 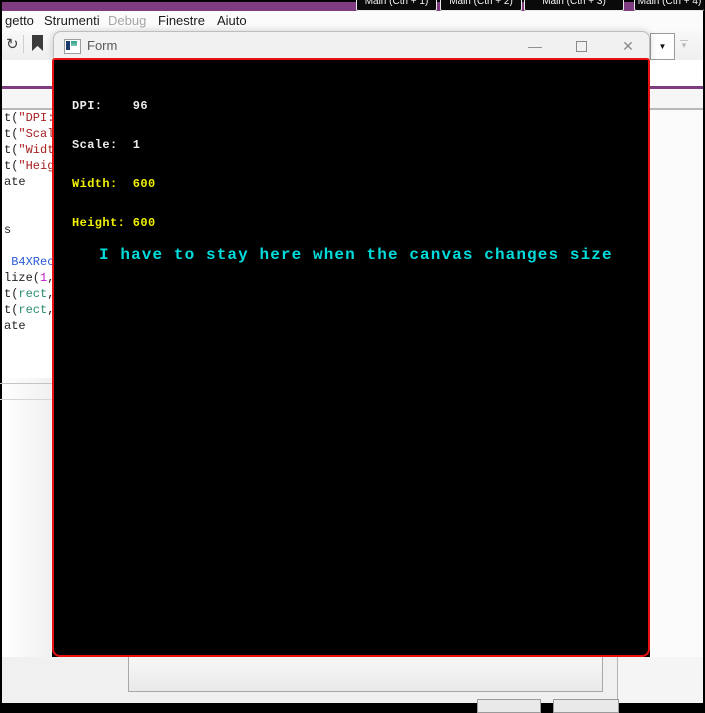 I want to click on code-token: B4XRec, so click(x=31, y=262).